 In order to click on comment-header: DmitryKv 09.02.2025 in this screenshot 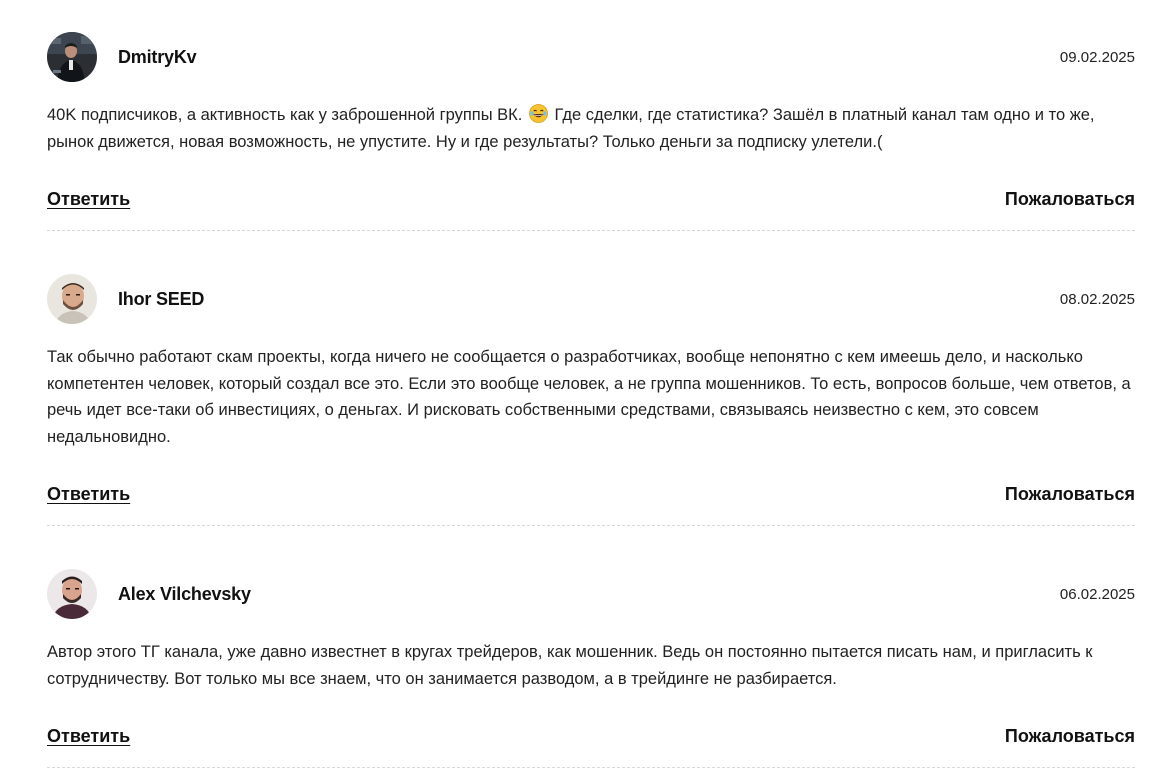, I will do `click(591, 57)`.